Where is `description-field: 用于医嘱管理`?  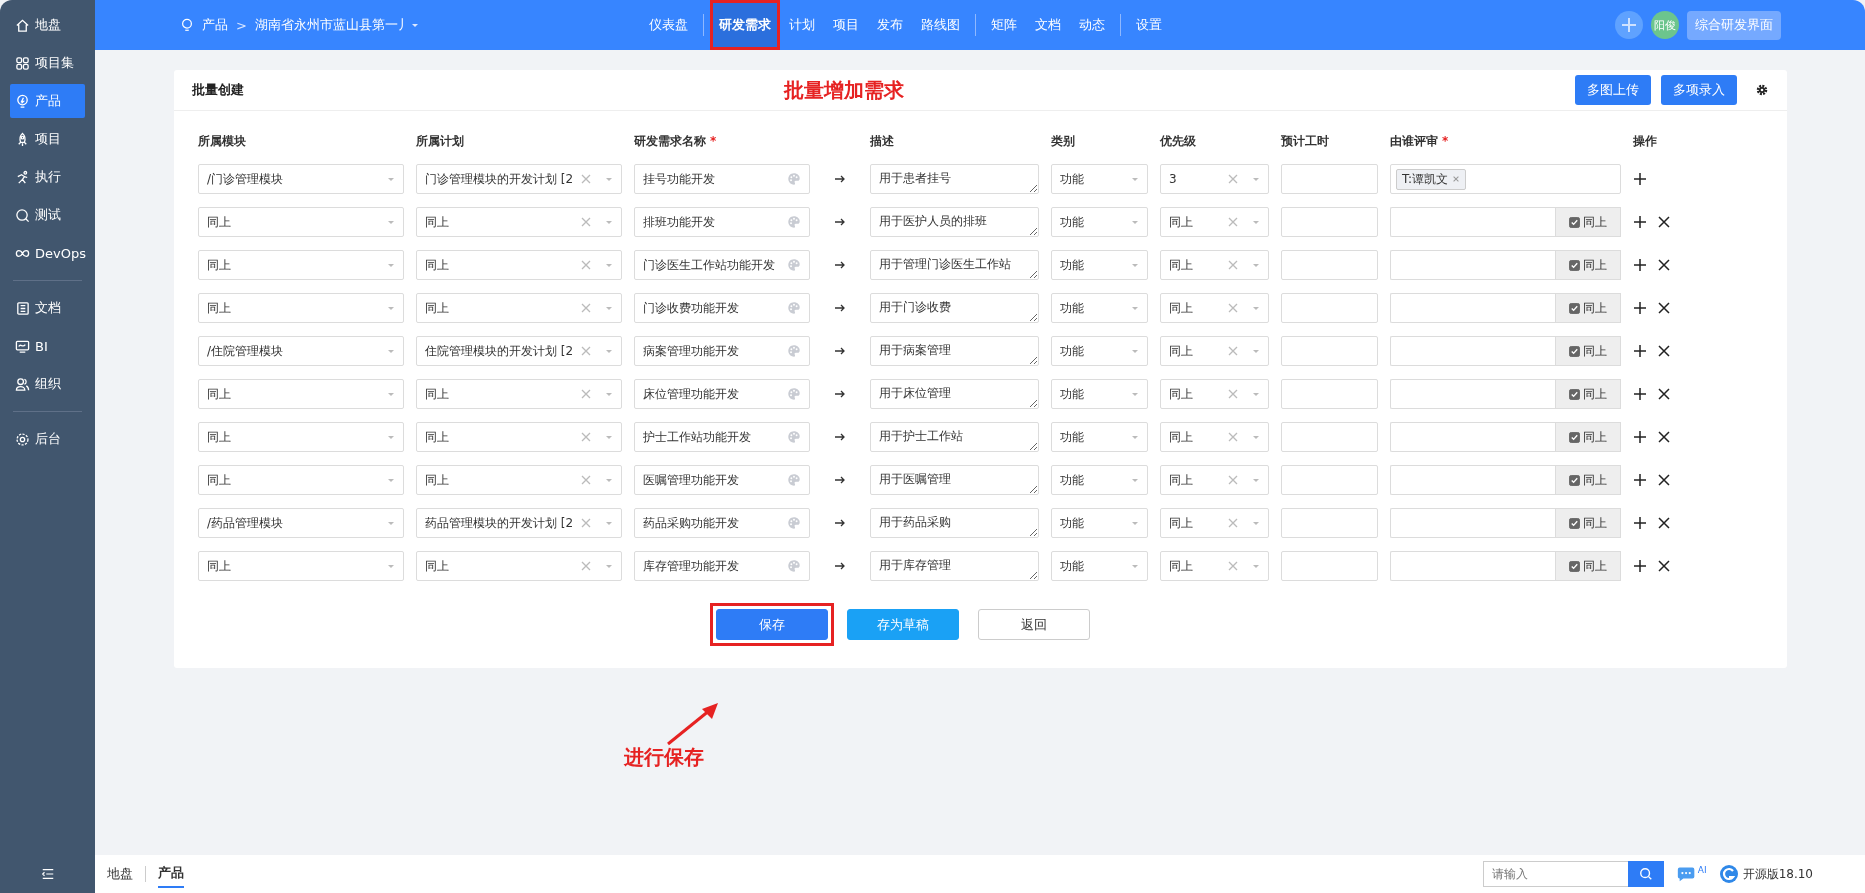
description-field: 用于医嘱管理 is located at coordinates (954, 480).